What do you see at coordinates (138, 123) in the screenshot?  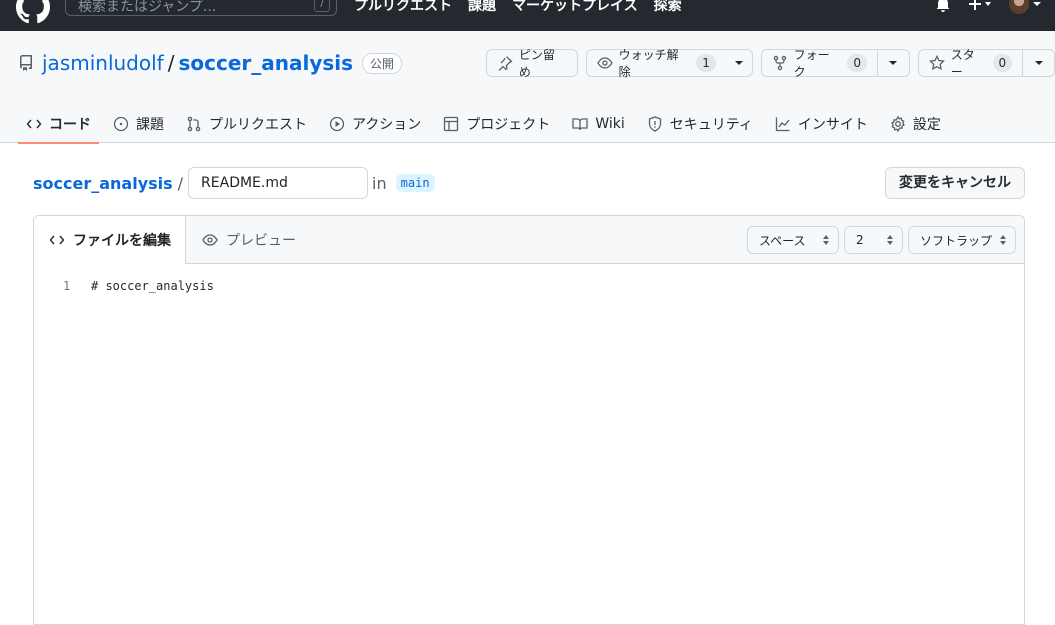 I see `tab-issues: 課題` at bounding box center [138, 123].